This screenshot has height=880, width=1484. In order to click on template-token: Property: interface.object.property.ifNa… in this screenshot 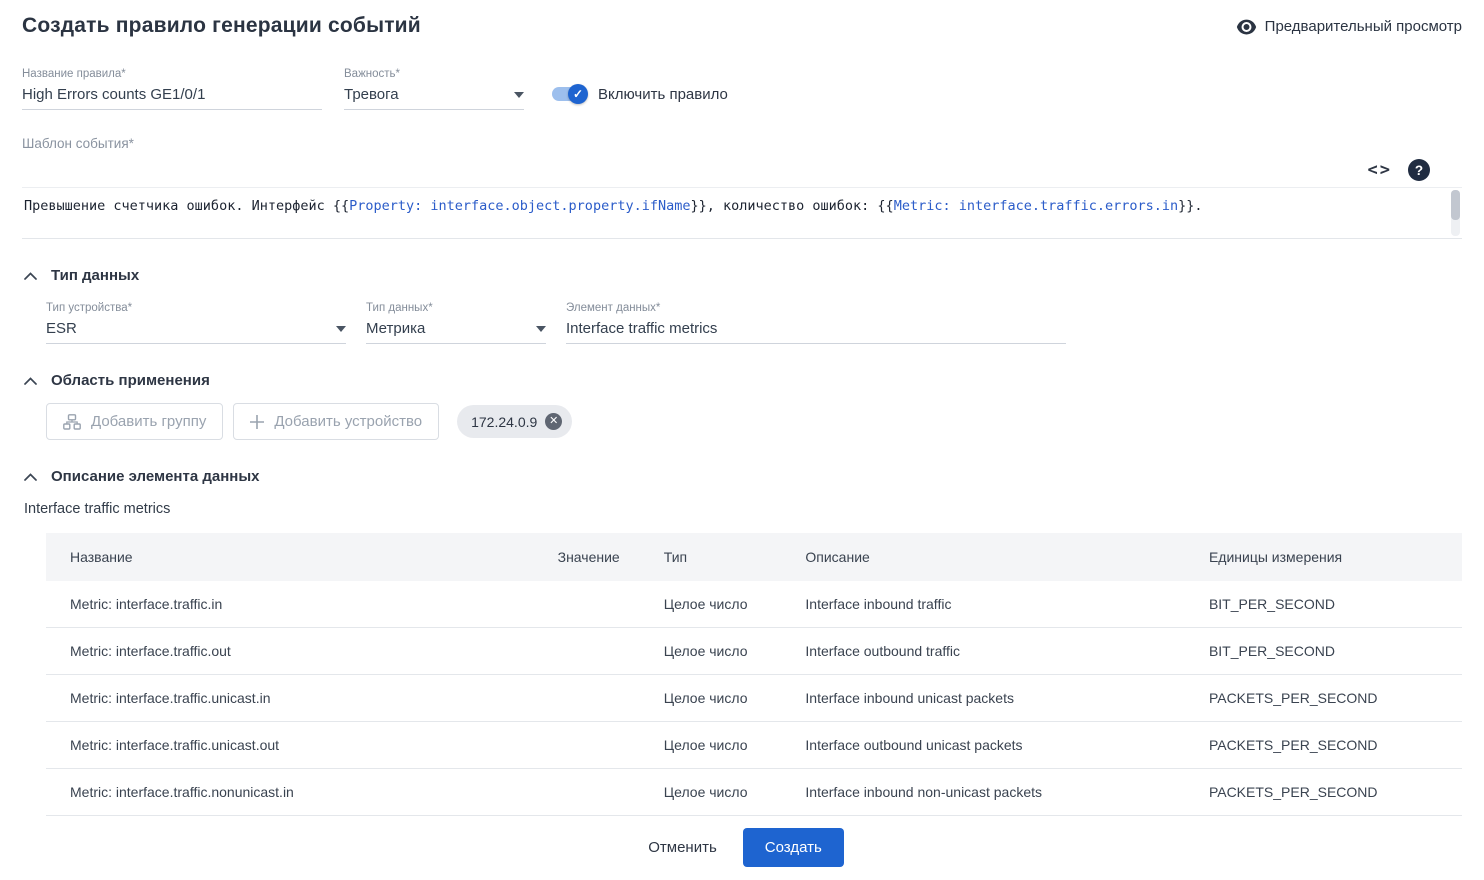, I will do `click(520, 206)`.